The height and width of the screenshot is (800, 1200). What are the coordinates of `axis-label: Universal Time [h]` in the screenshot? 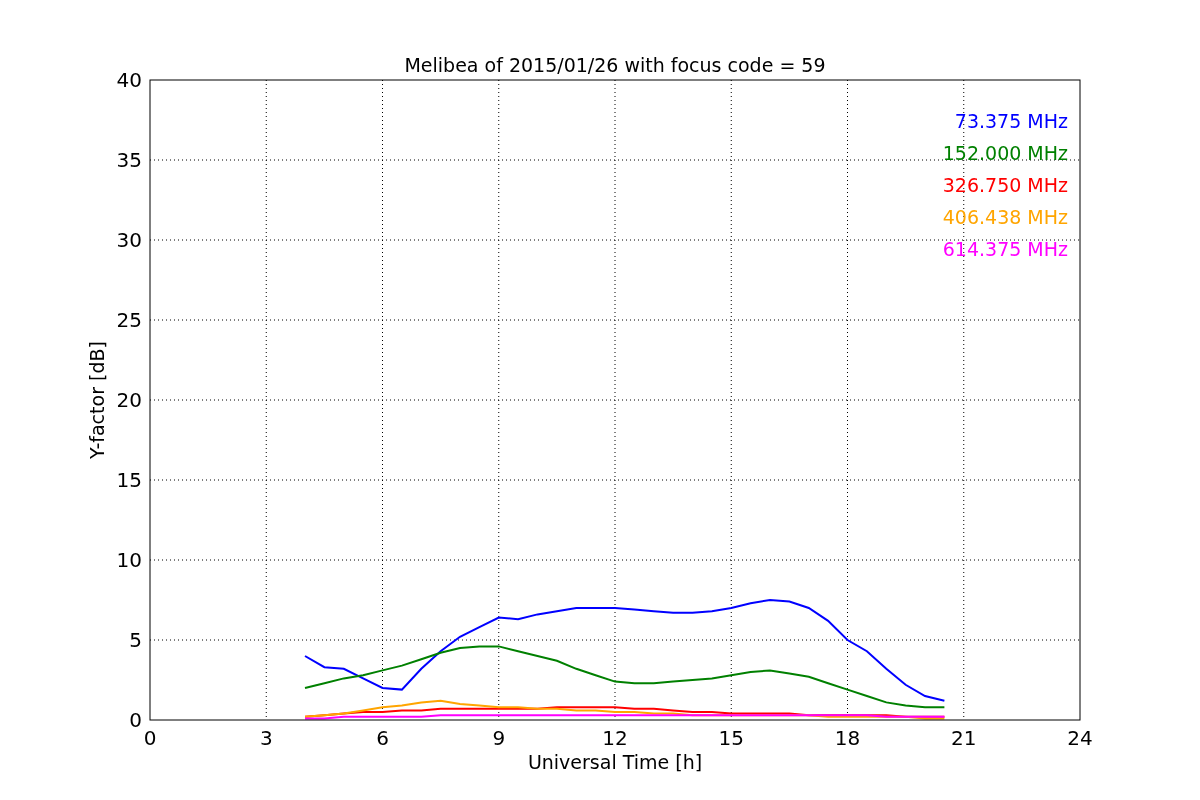 It's located at (615, 762).